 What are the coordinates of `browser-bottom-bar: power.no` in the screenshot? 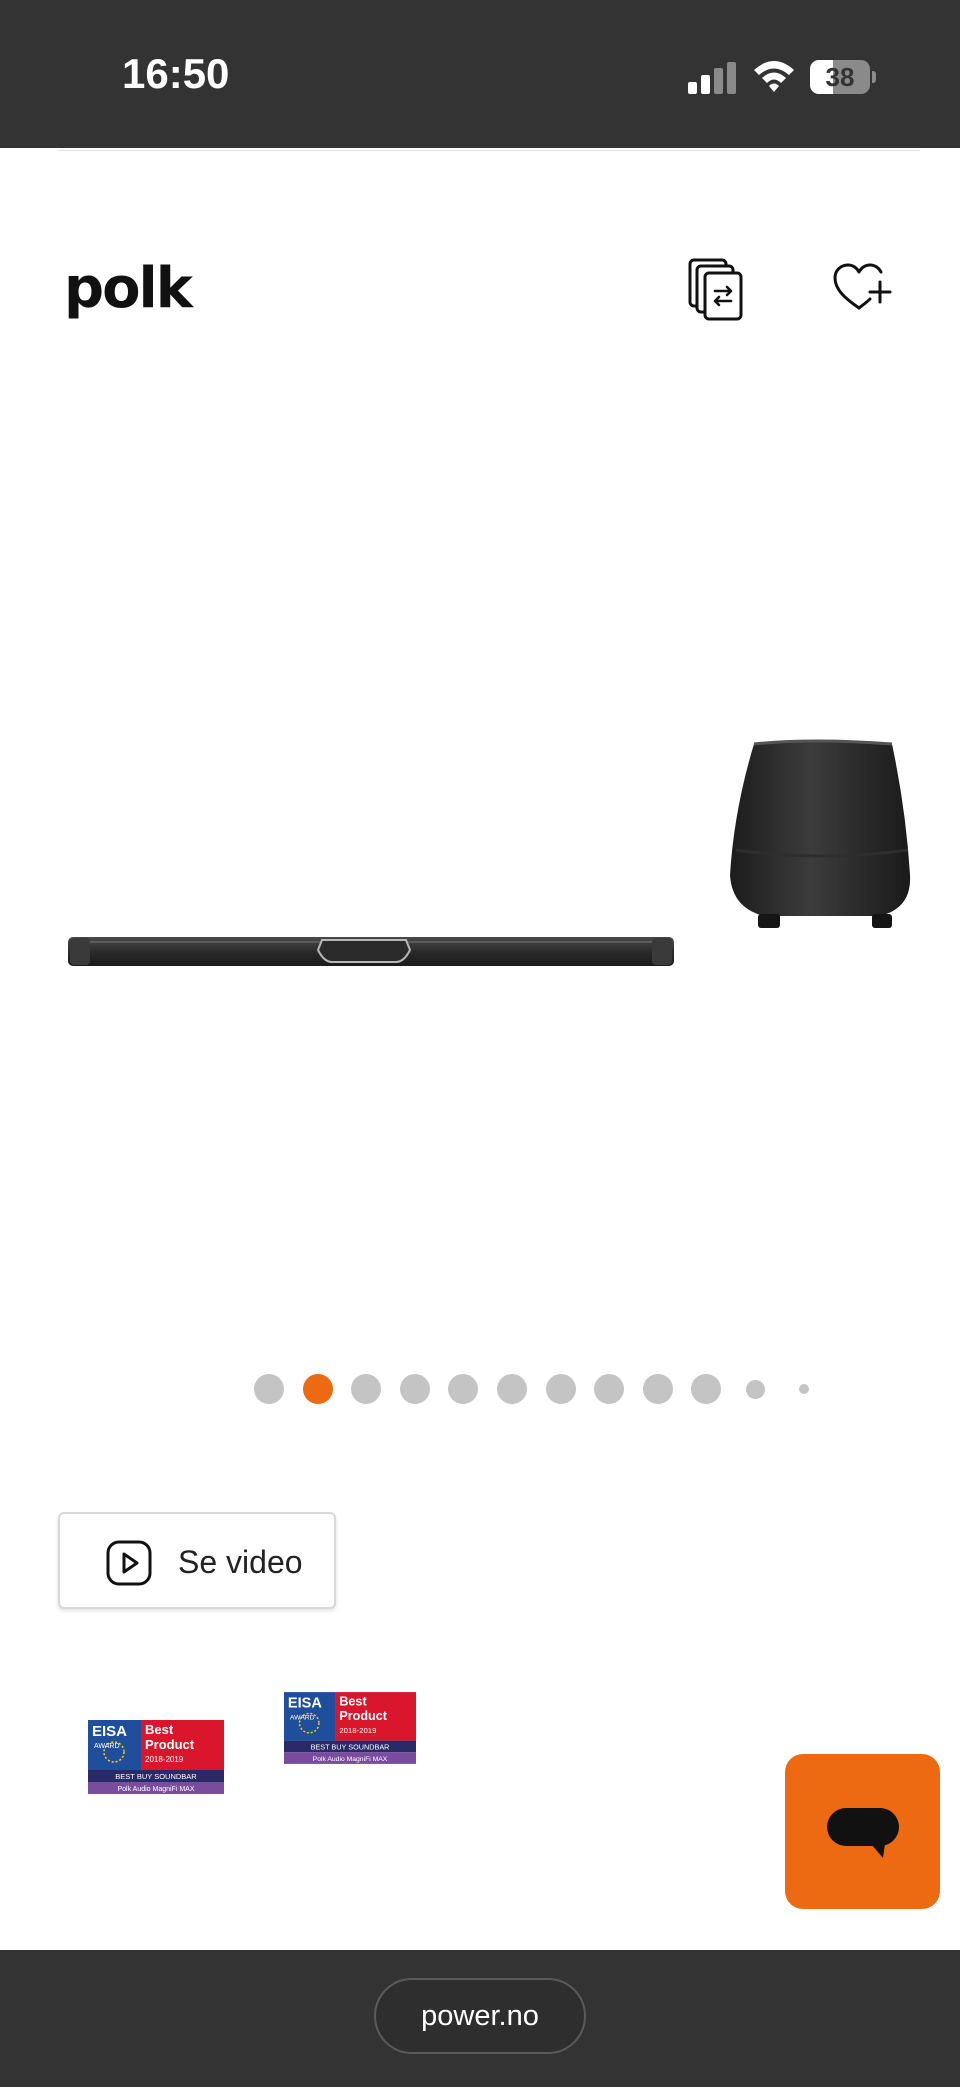 It's located at (480, 2018).